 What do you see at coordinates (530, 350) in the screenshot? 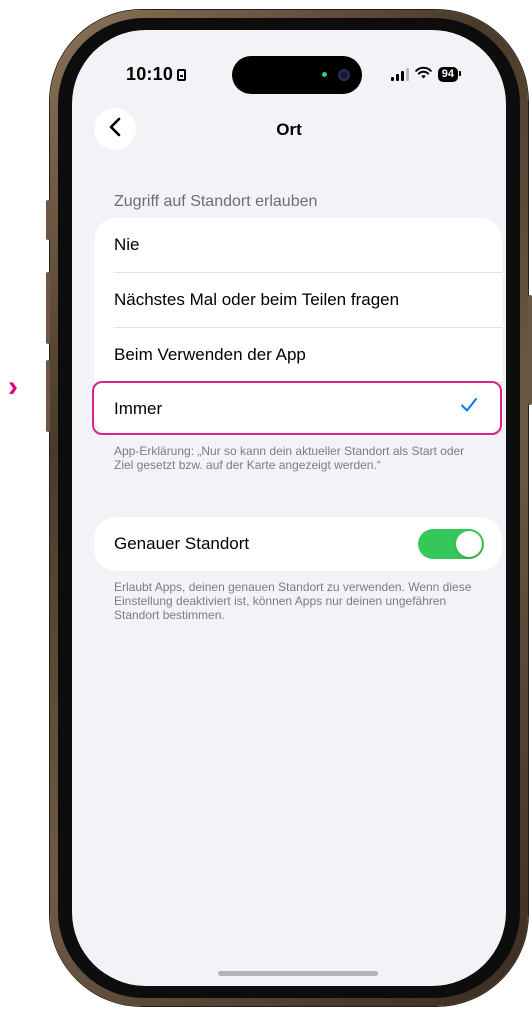
I see `side-power-button` at bounding box center [530, 350].